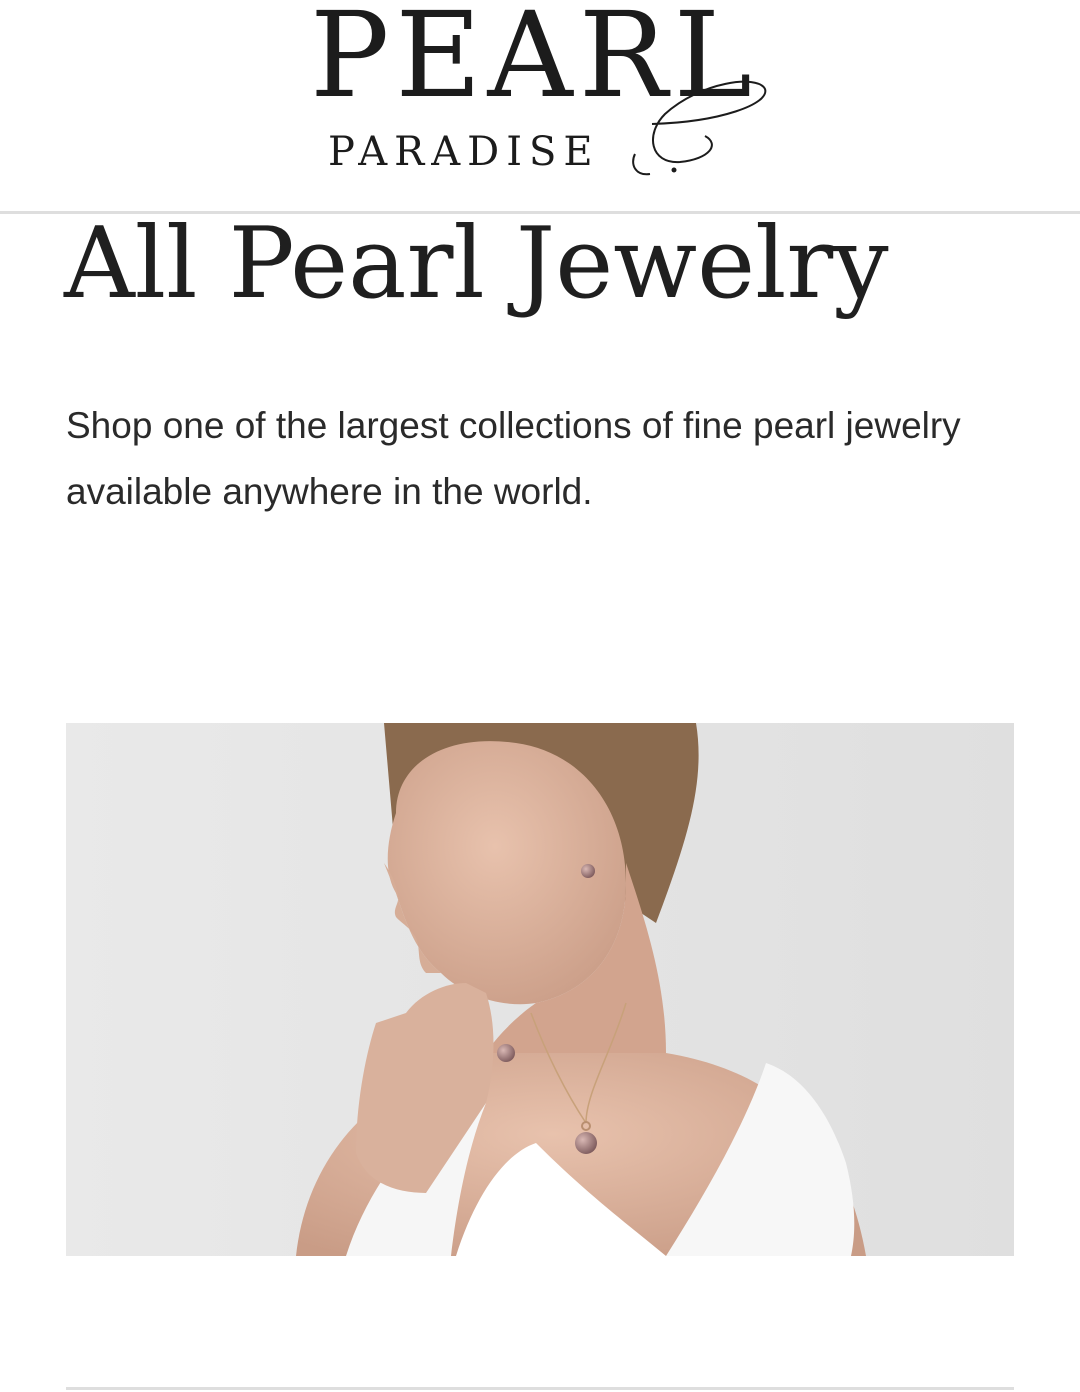 The width and height of the screenshot is (1080, 1392). I want to click on pearl-paradise-logo: PEARL PARADISE, so click(540, 102).